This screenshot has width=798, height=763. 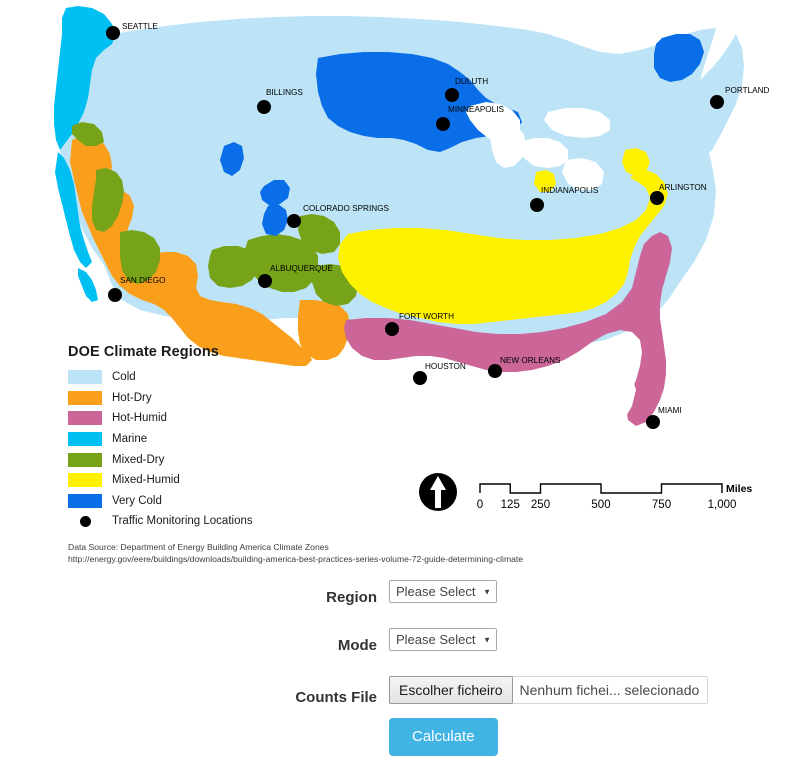 I want to click on region-control: Please Select ▼, so click(x=593, y=591).